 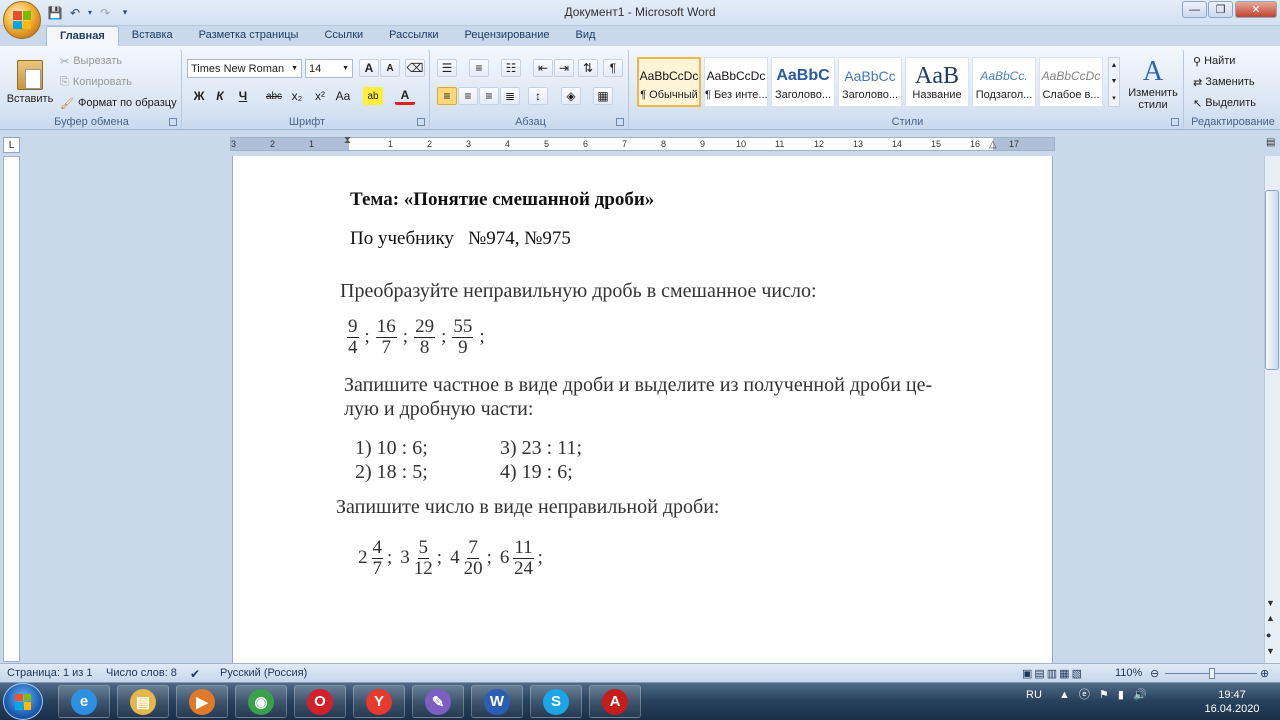 I want to click on strikethrough-button: abc, so click(x=274, y=96).